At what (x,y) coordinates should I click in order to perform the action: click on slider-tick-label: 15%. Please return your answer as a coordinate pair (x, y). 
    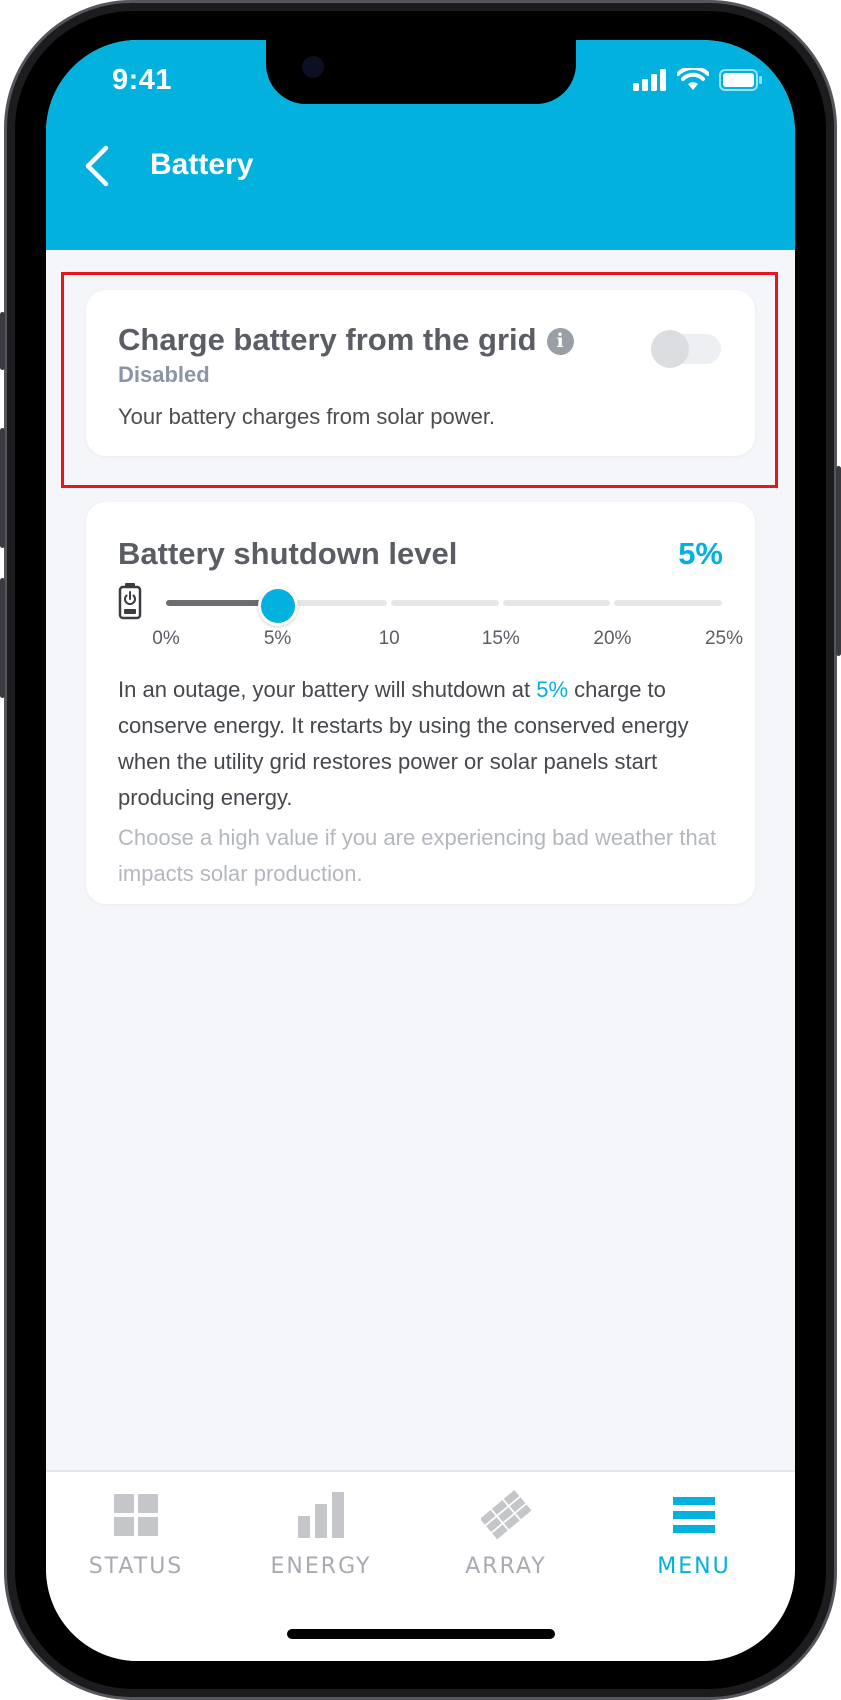
    Looking at the image, I should click on (500, 638).